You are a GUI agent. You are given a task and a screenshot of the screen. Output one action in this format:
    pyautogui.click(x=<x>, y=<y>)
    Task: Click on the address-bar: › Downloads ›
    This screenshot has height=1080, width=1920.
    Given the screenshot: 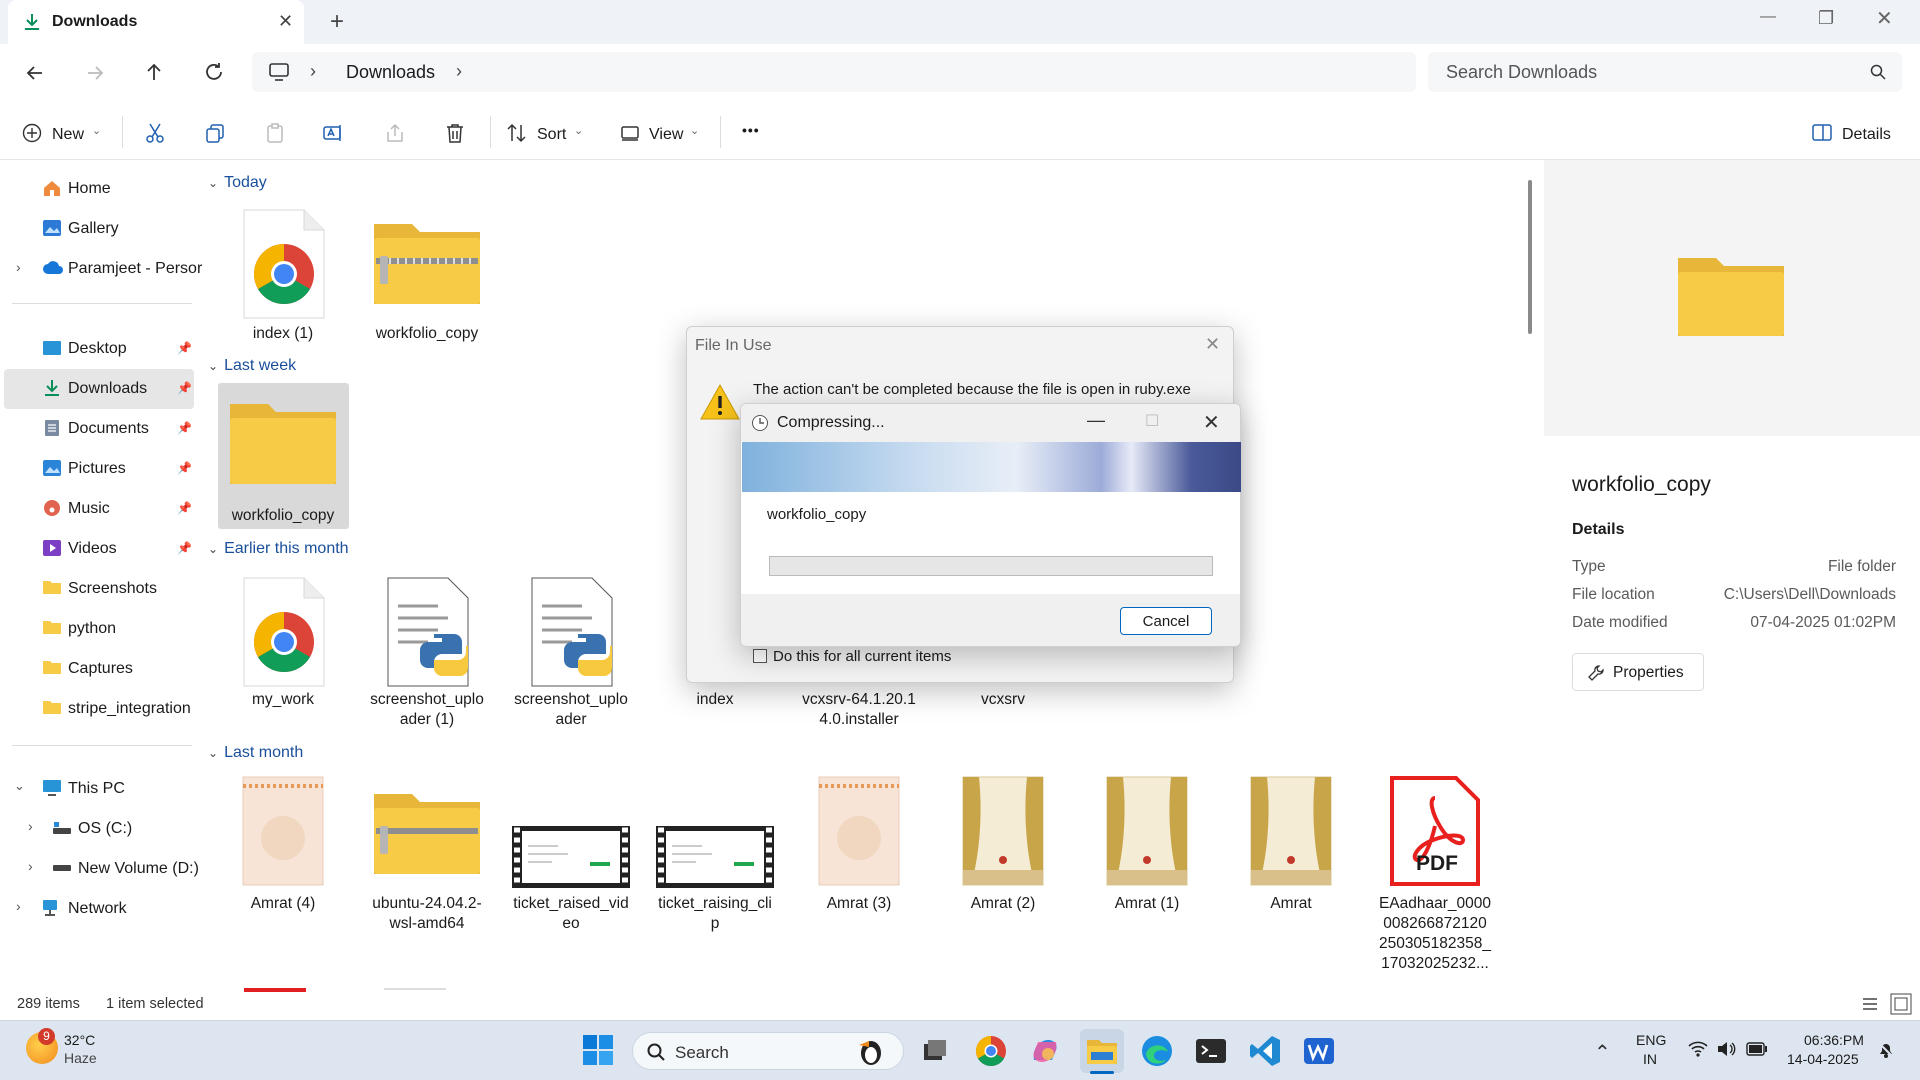 What is the action you would take?
    pyautogui.click(x=834, y=72)
    